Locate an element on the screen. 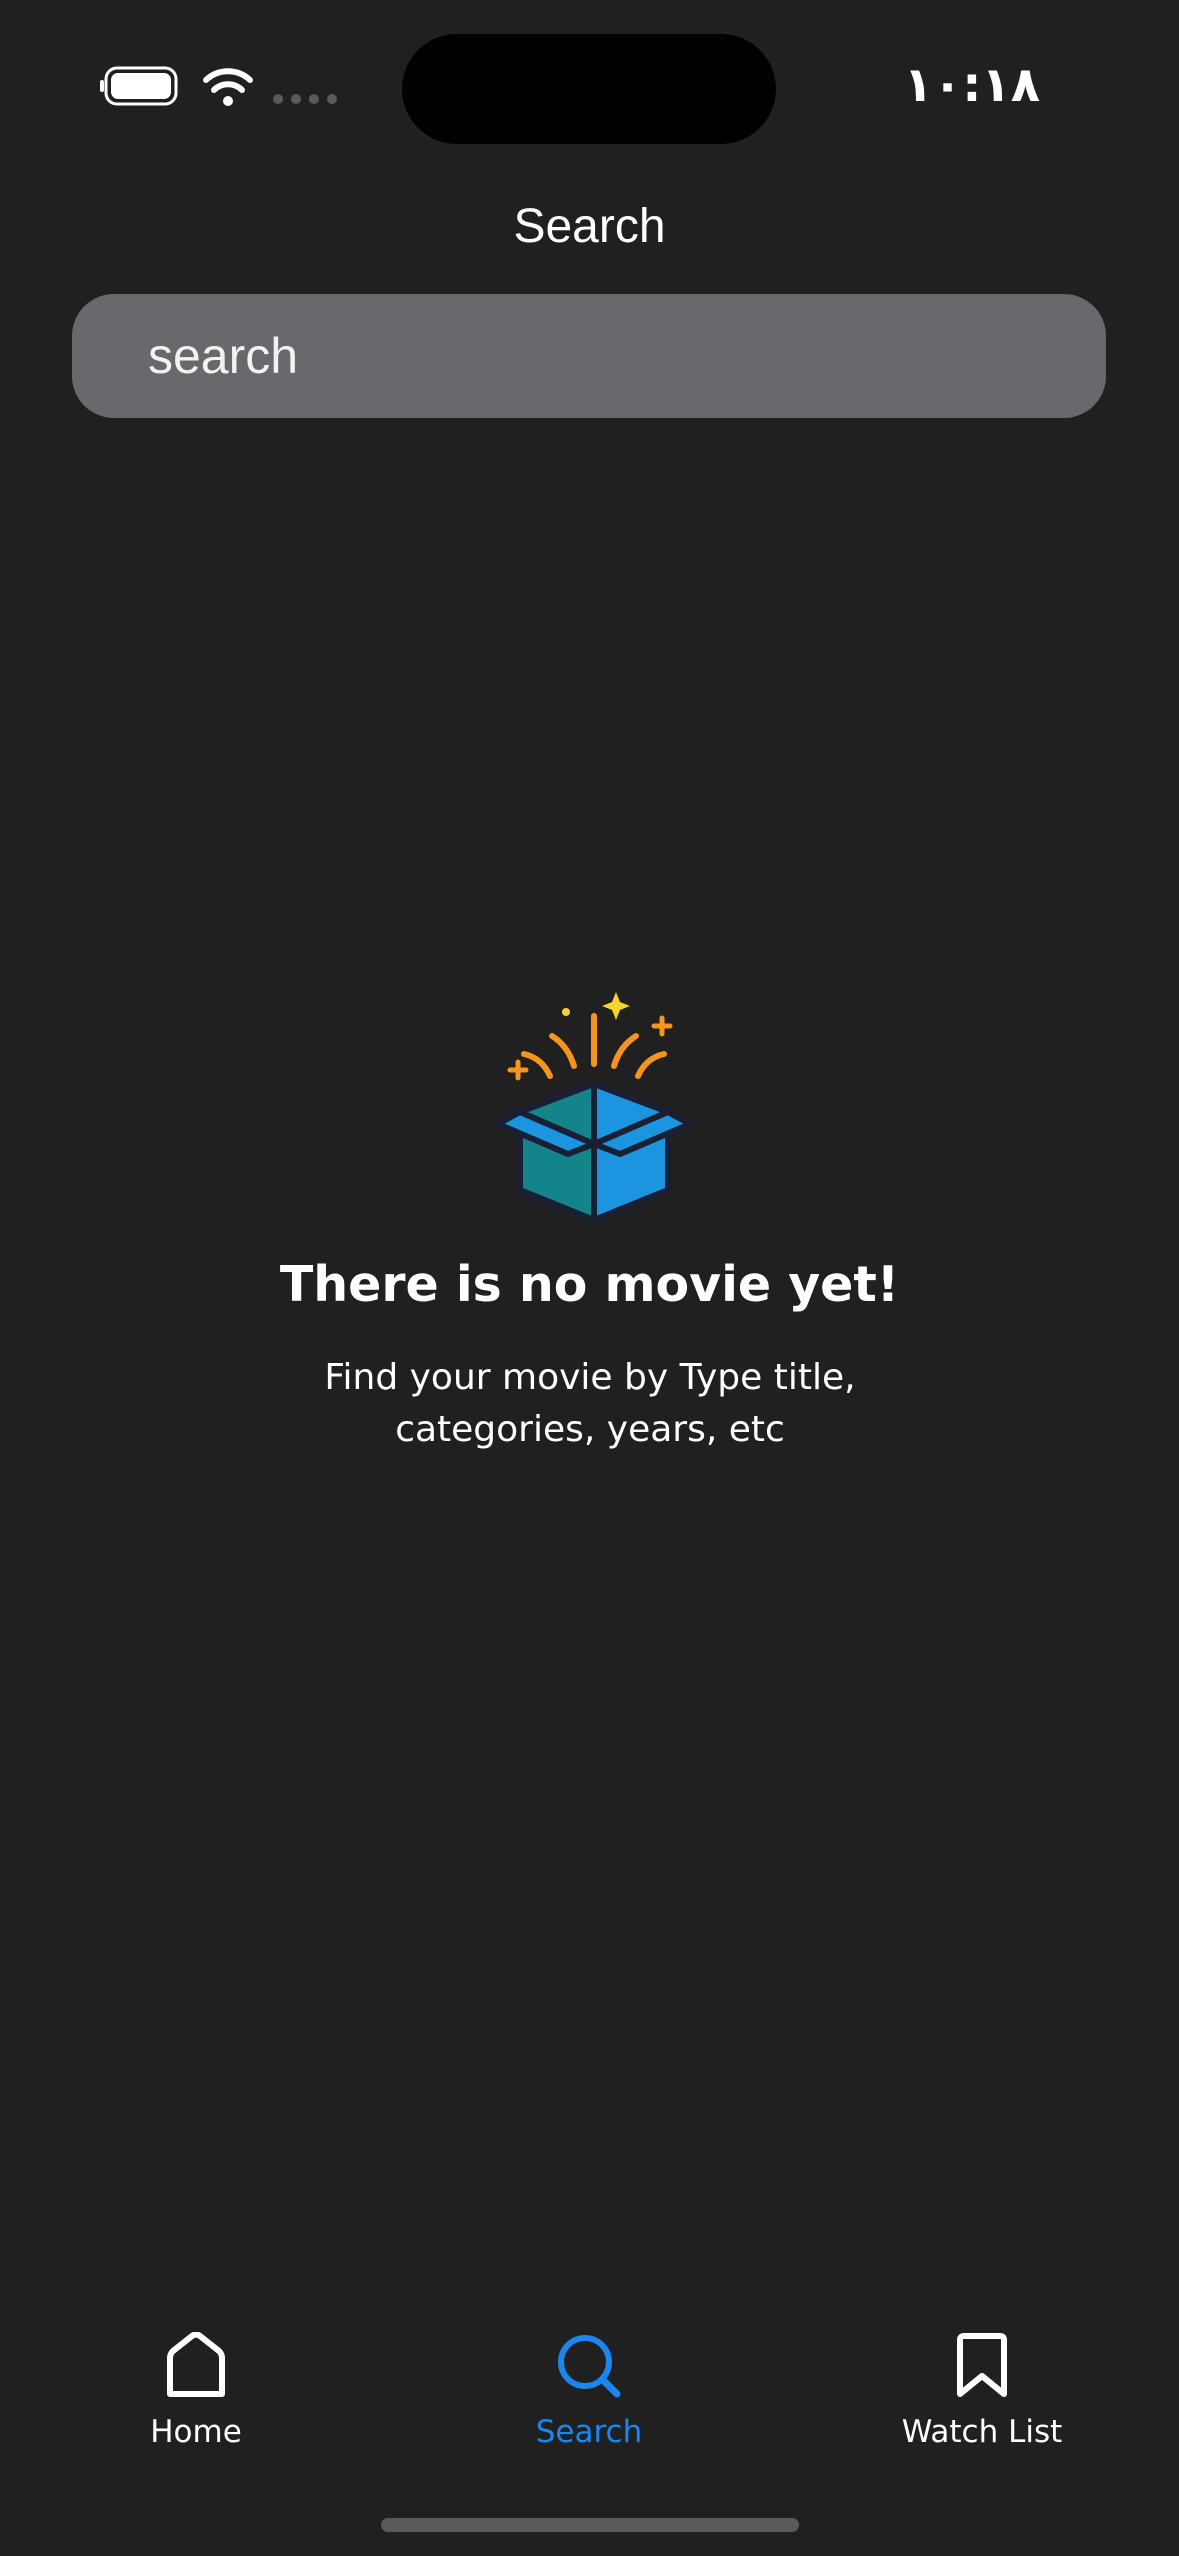 Image resolution: width=1179 pixels, height=2556 pixels. wifi-icon is located at coordinates (228, 87).